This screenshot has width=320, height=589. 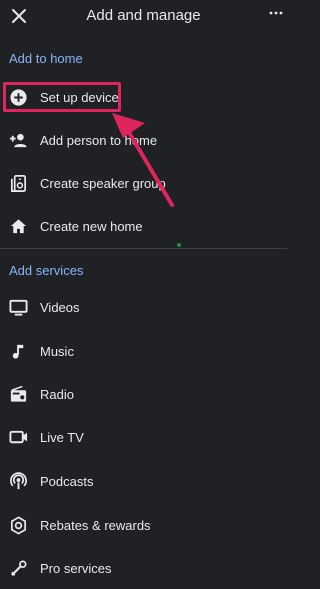 I want to click on menu-item-rebates-rewards: Rebates & rewards, so click(x=143, y=526).